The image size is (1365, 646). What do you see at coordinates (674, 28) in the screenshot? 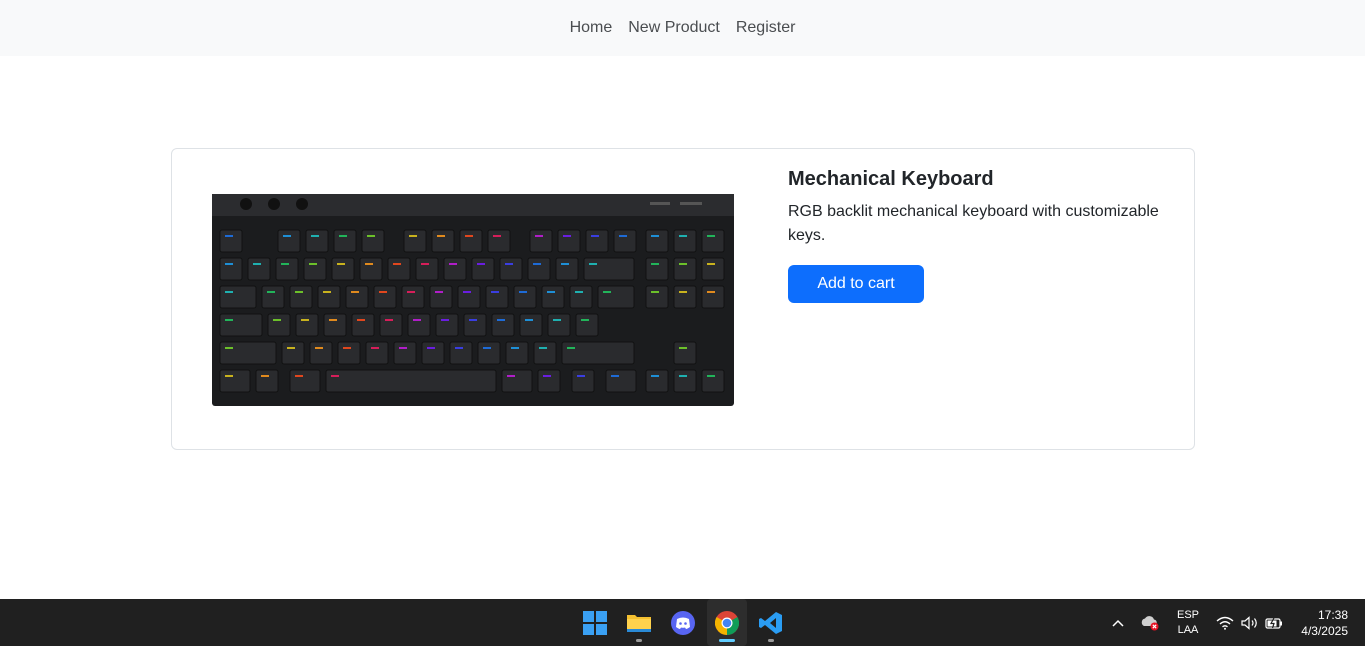
I see `nav-link-new-product: New Product` at bounding box center [674, 28].